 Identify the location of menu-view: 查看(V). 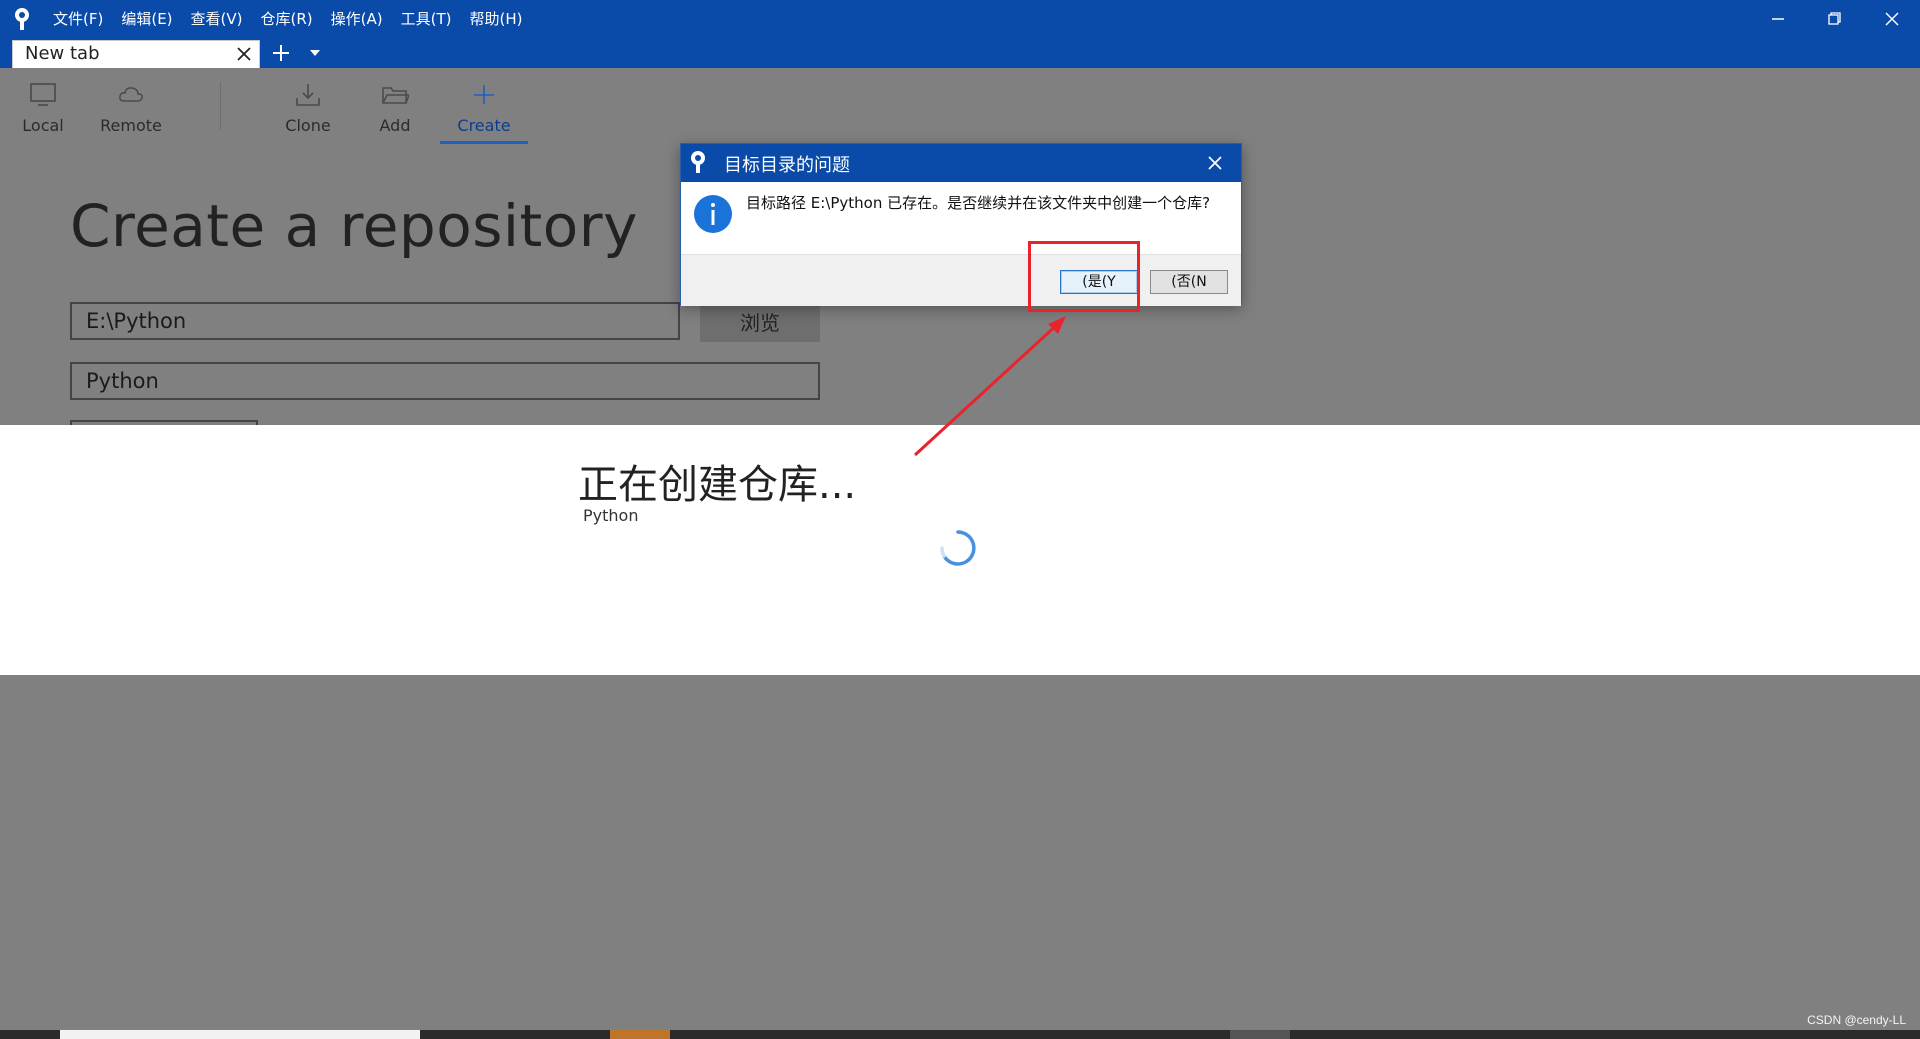
(221, 19).